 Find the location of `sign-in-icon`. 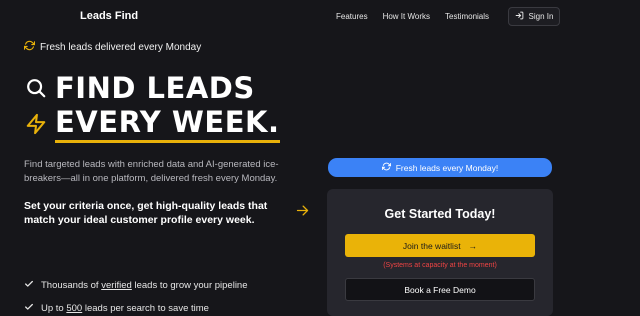

sign-in-icon is located at coordinates (519, 16).